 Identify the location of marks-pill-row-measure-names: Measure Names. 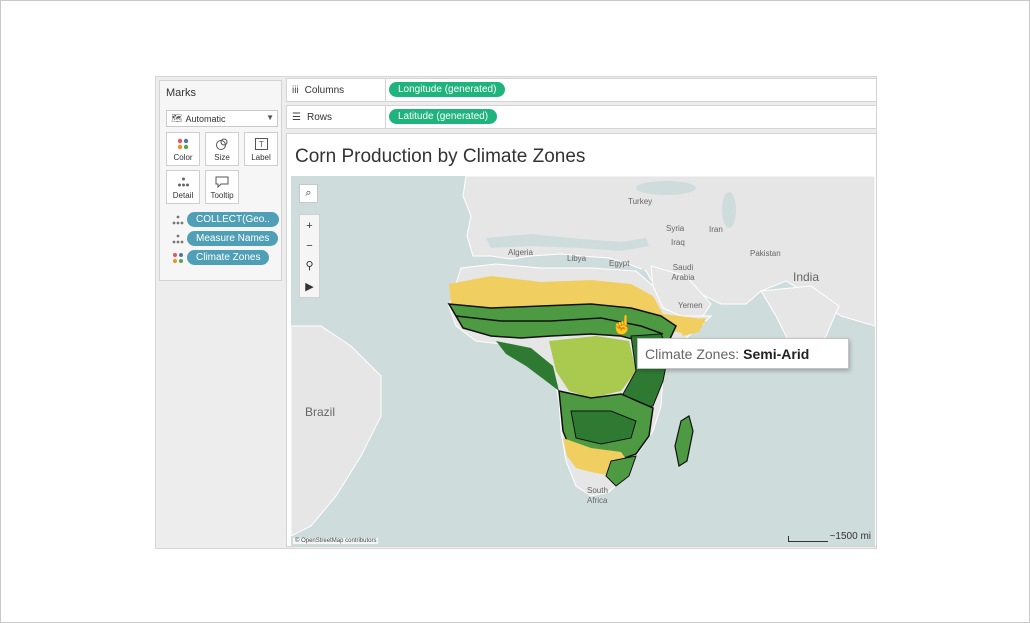
(225, 238).